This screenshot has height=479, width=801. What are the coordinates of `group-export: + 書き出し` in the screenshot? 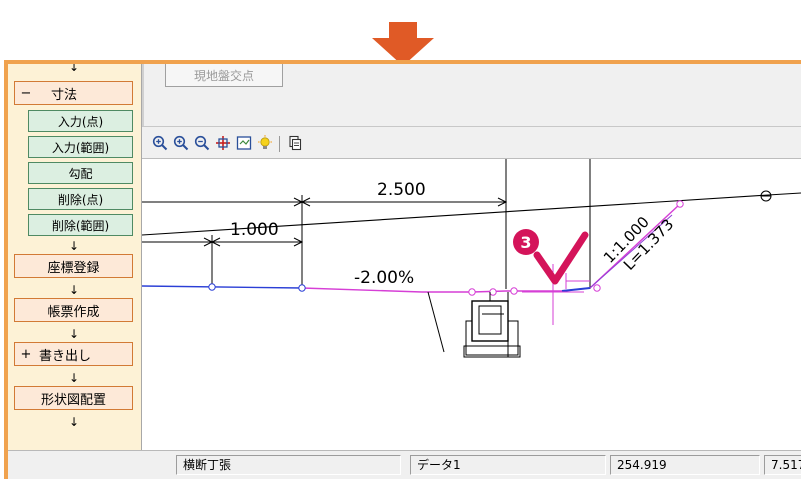 It's located at (73, 354).